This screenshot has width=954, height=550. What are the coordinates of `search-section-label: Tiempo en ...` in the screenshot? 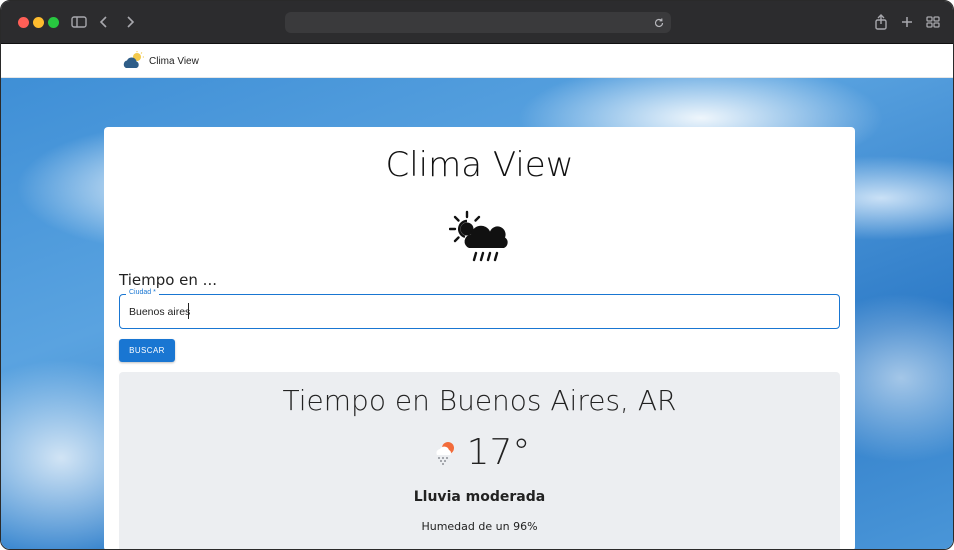 It's located at (168, 280).